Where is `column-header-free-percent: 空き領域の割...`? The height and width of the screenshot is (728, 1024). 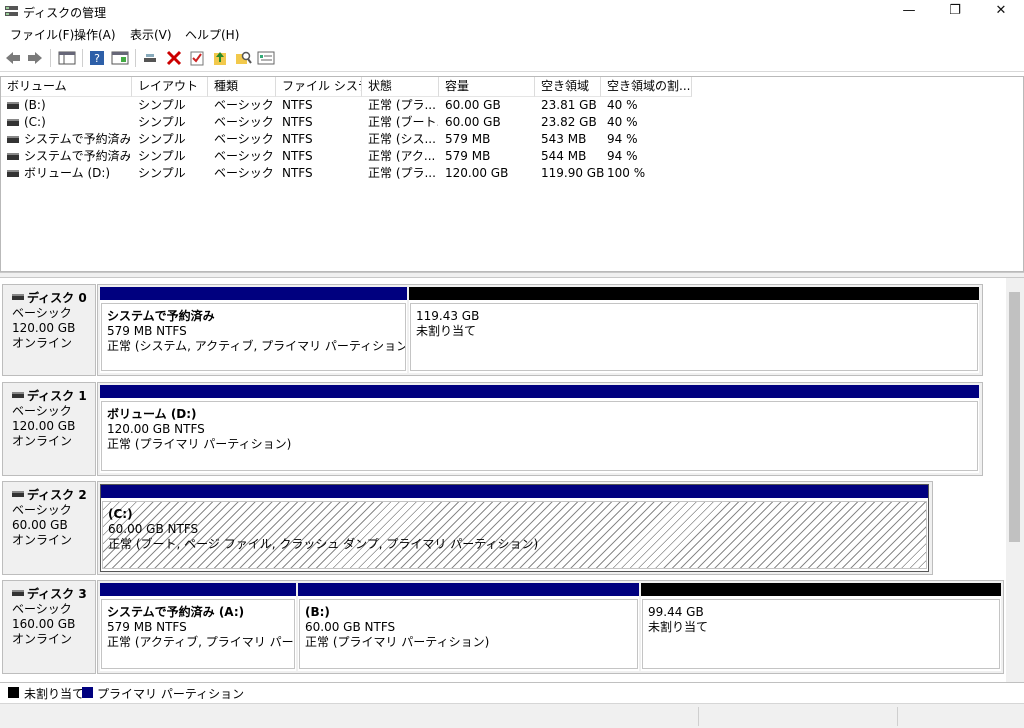
column-header-free-percent: 空き領域の割... is located at coordinates (646, 87).